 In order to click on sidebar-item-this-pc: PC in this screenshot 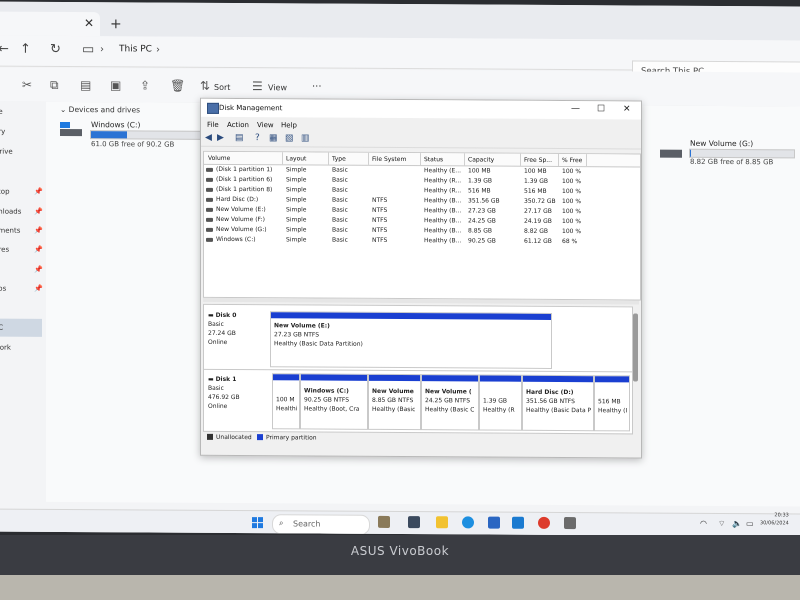, I will do `click(1, 328)`.